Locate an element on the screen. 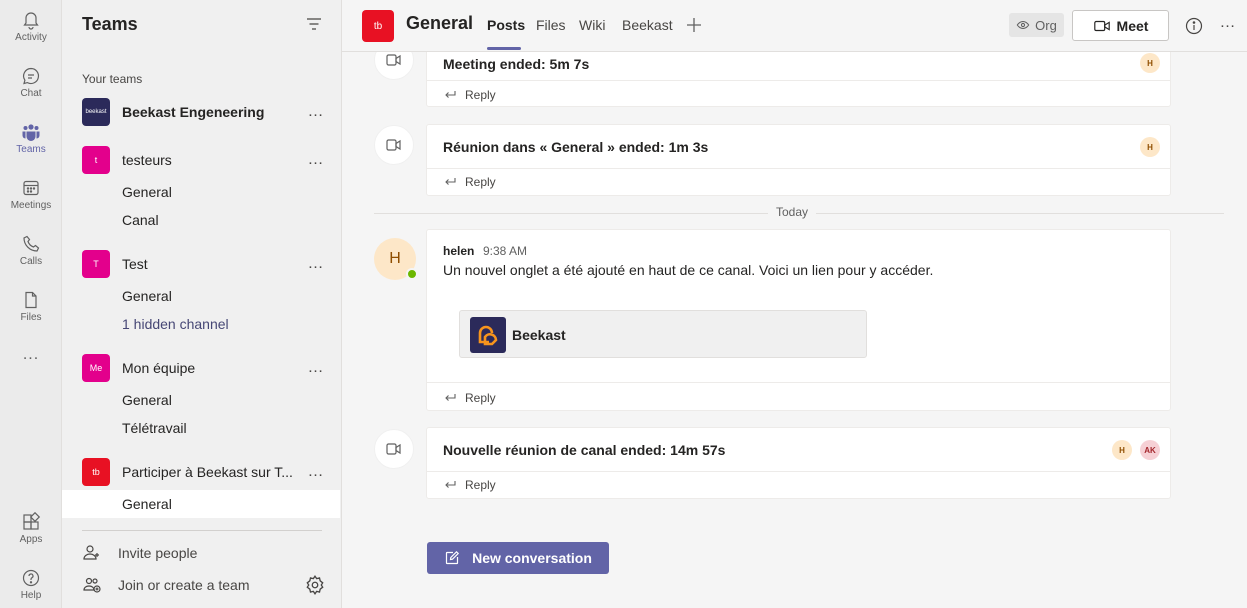 The image size is (1247, 608). avatar-text: Me is located at coordinates (96, 368).